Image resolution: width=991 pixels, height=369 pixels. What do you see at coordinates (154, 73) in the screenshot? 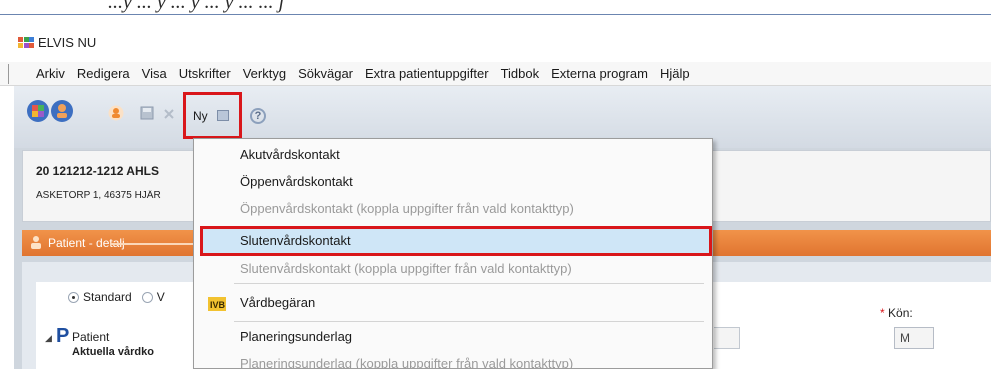
I see `menu-visa: Visa` at bounding box center [154, 73].